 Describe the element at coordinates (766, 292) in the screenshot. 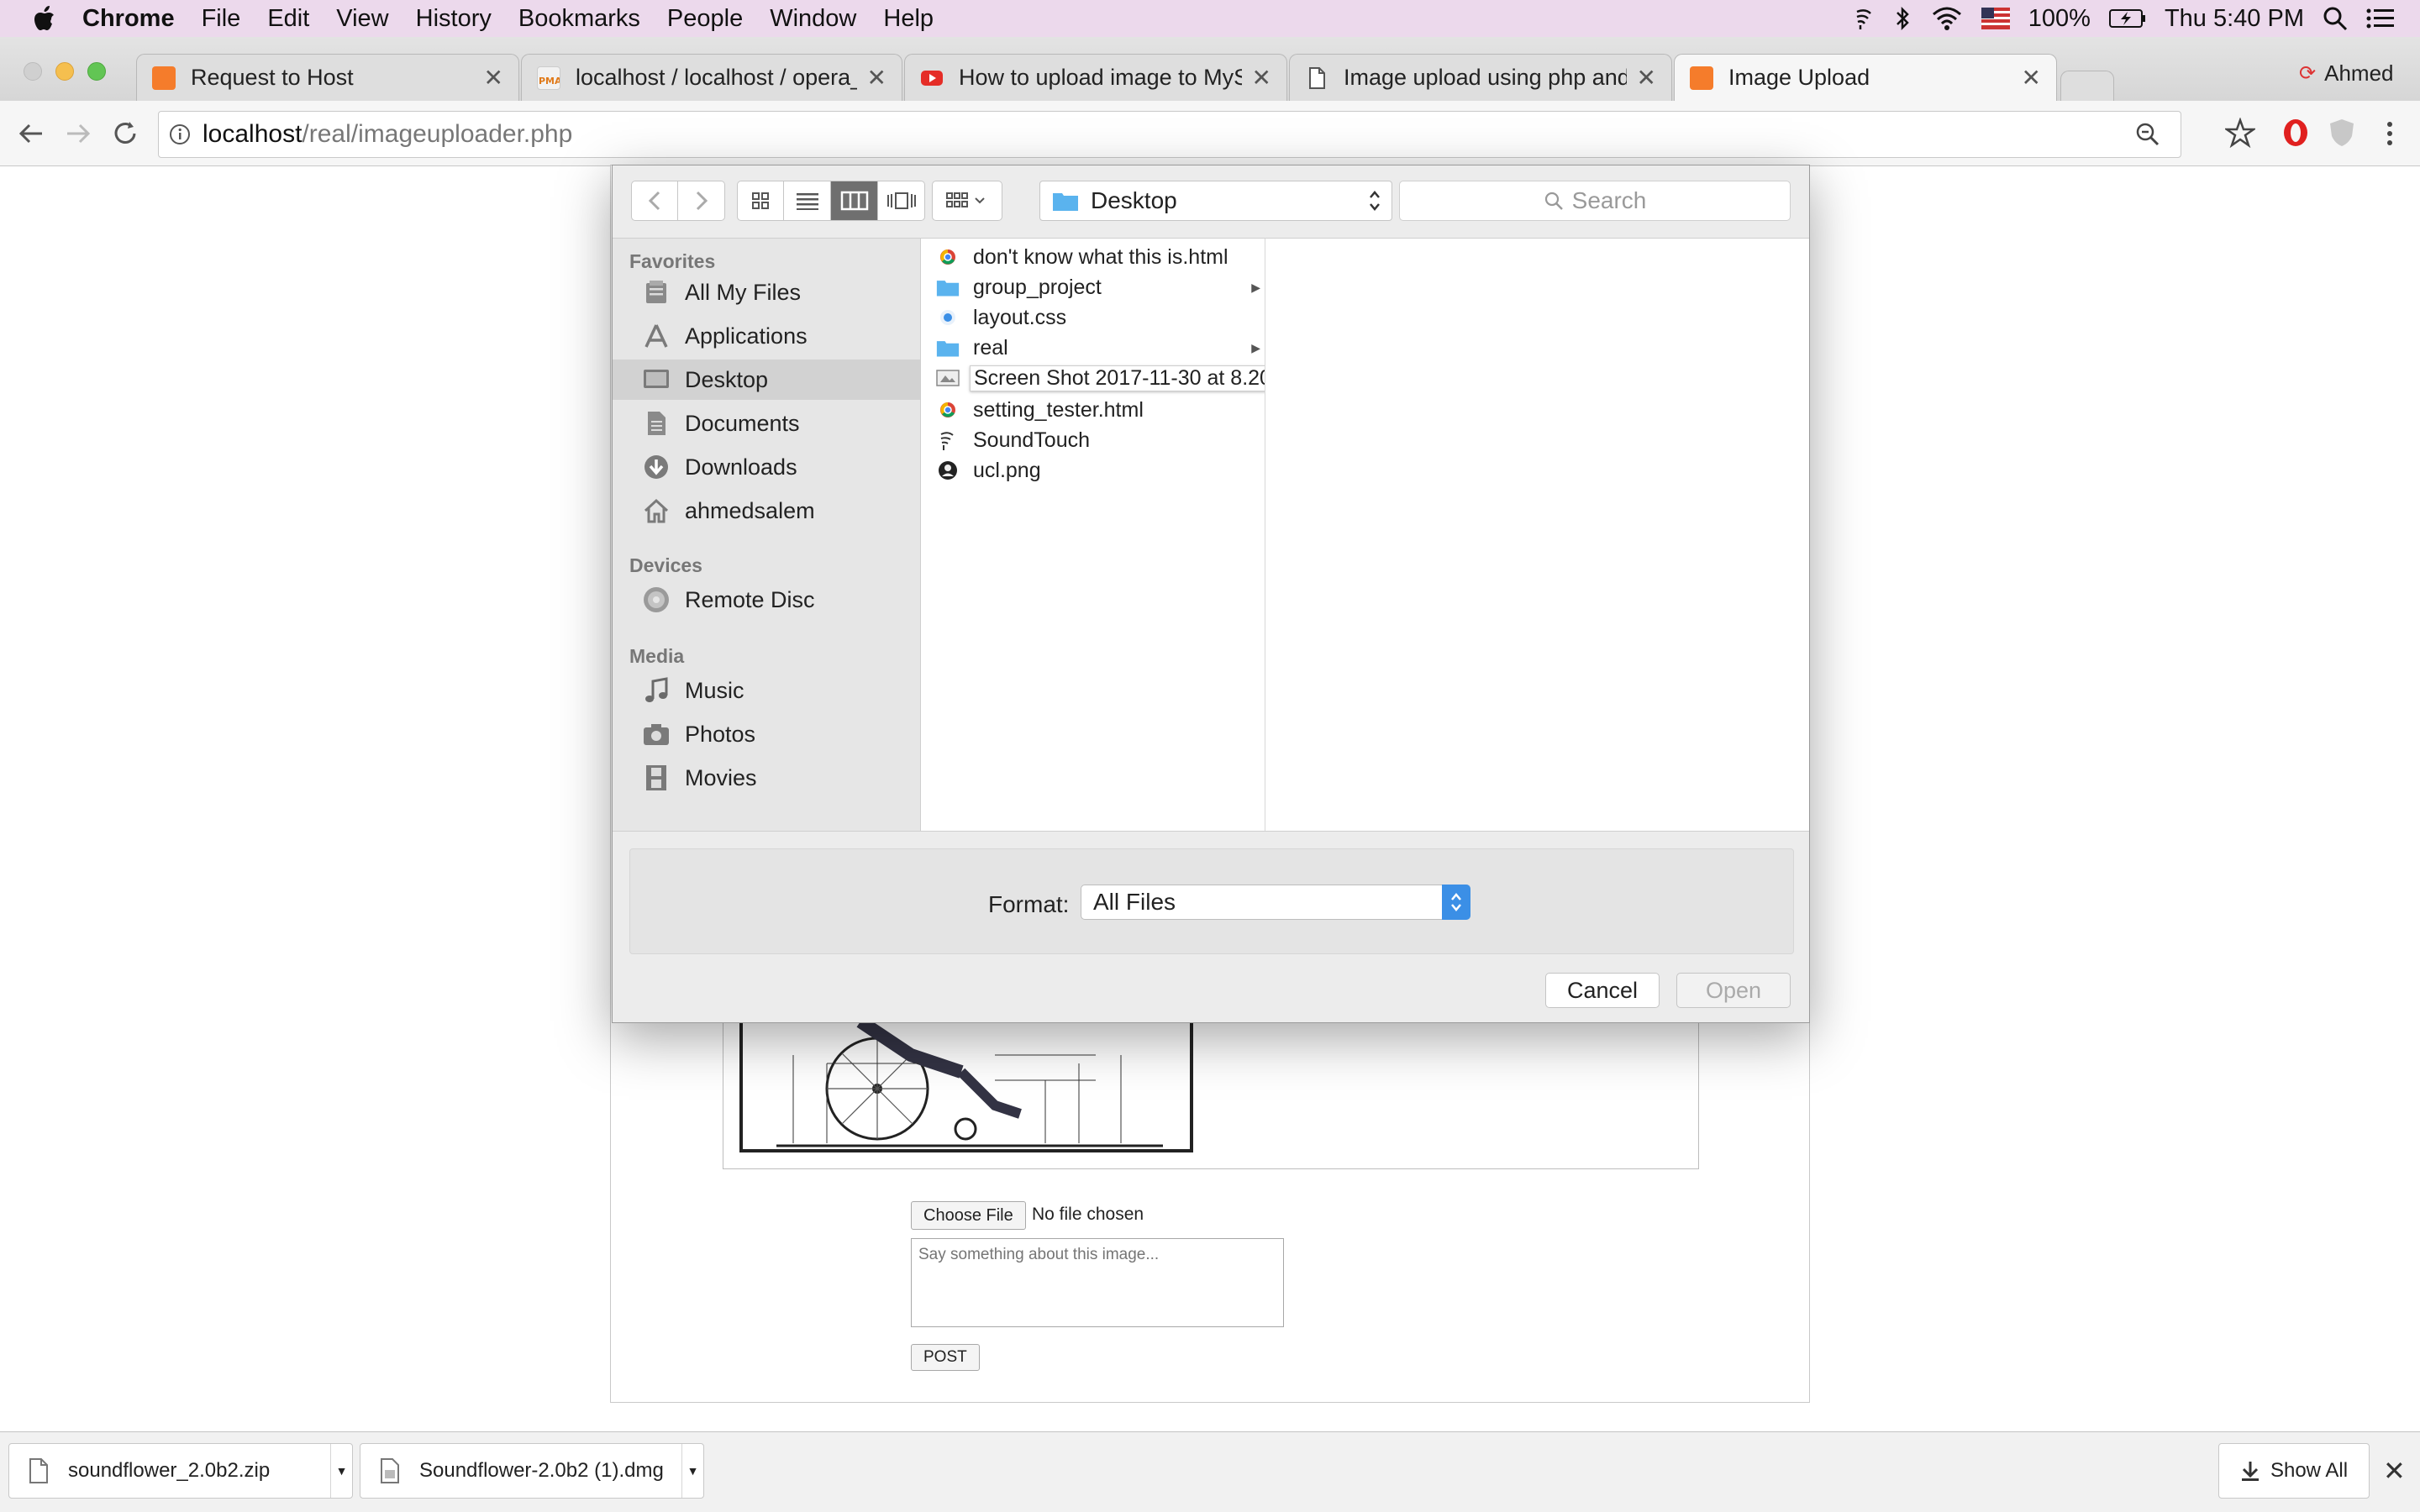

I see `sidebar-item-all-my-files: All My Files` at that location.